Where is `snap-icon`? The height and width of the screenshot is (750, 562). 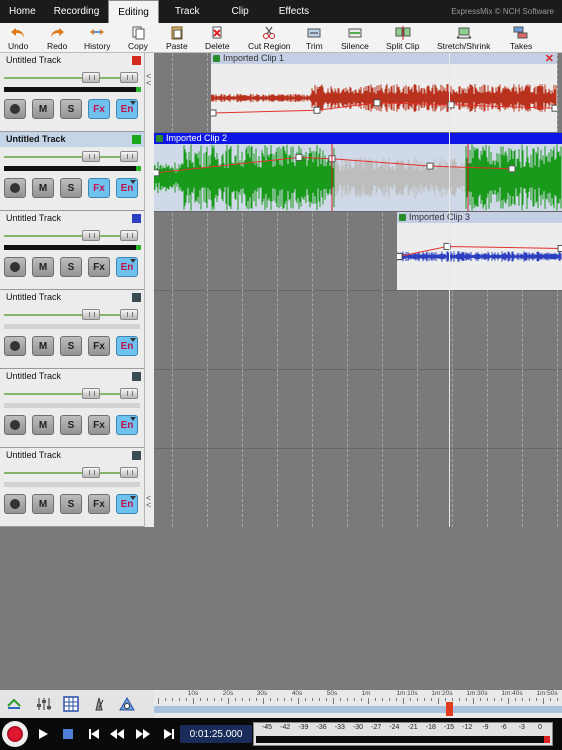
snap-icon is located at coordinates (14, 704).